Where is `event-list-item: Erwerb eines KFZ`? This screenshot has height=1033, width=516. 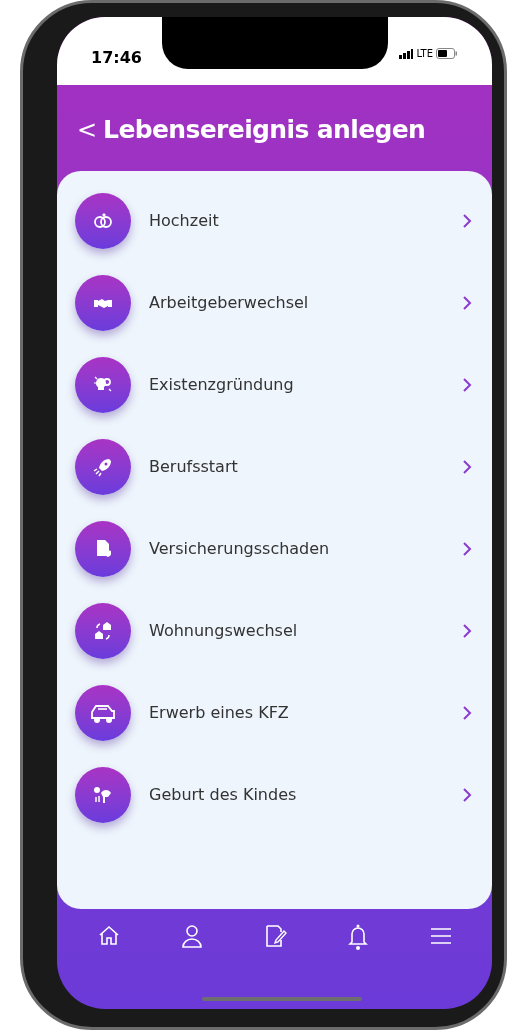 event-list-item: Erwerb eines KFZ is located at coordinates (274, 713).